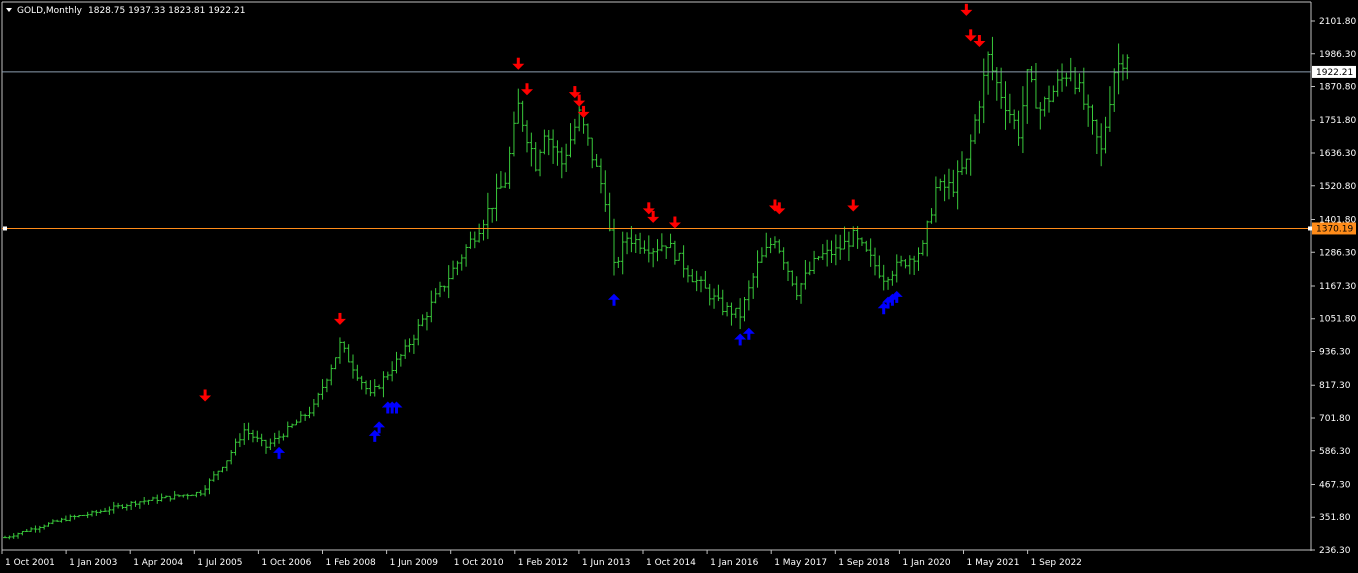  Describe the element at coordinates (1337, 88) in the screenshot. I see `y-tick-label: 1870.80` at that location.